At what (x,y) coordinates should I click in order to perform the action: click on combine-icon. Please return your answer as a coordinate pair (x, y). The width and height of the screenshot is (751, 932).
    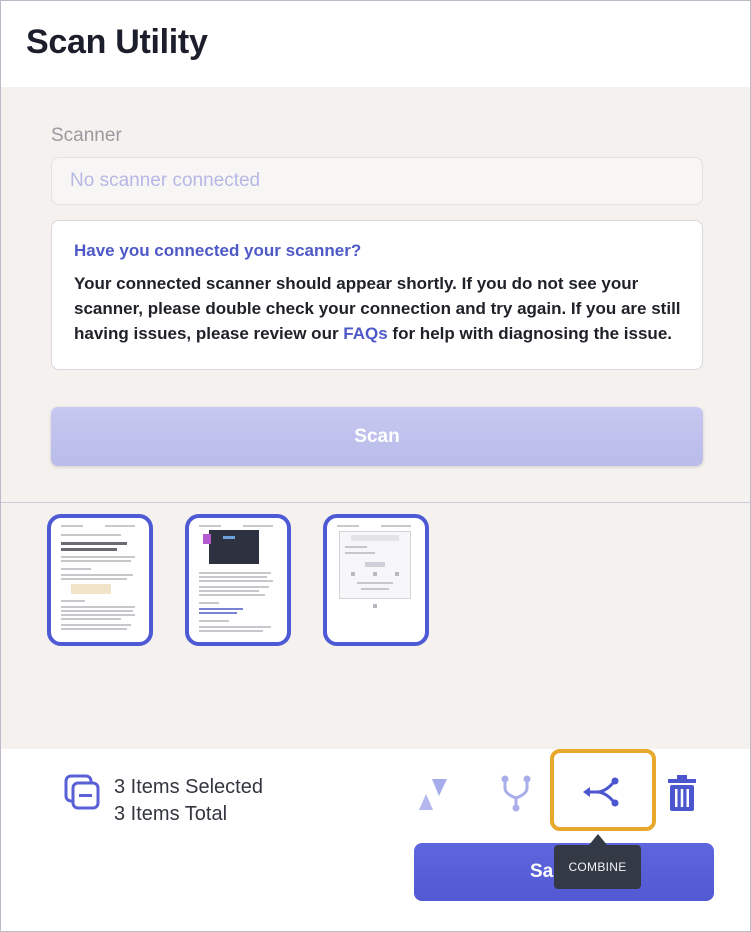
    Looking at the image, I should click on (601, 792).